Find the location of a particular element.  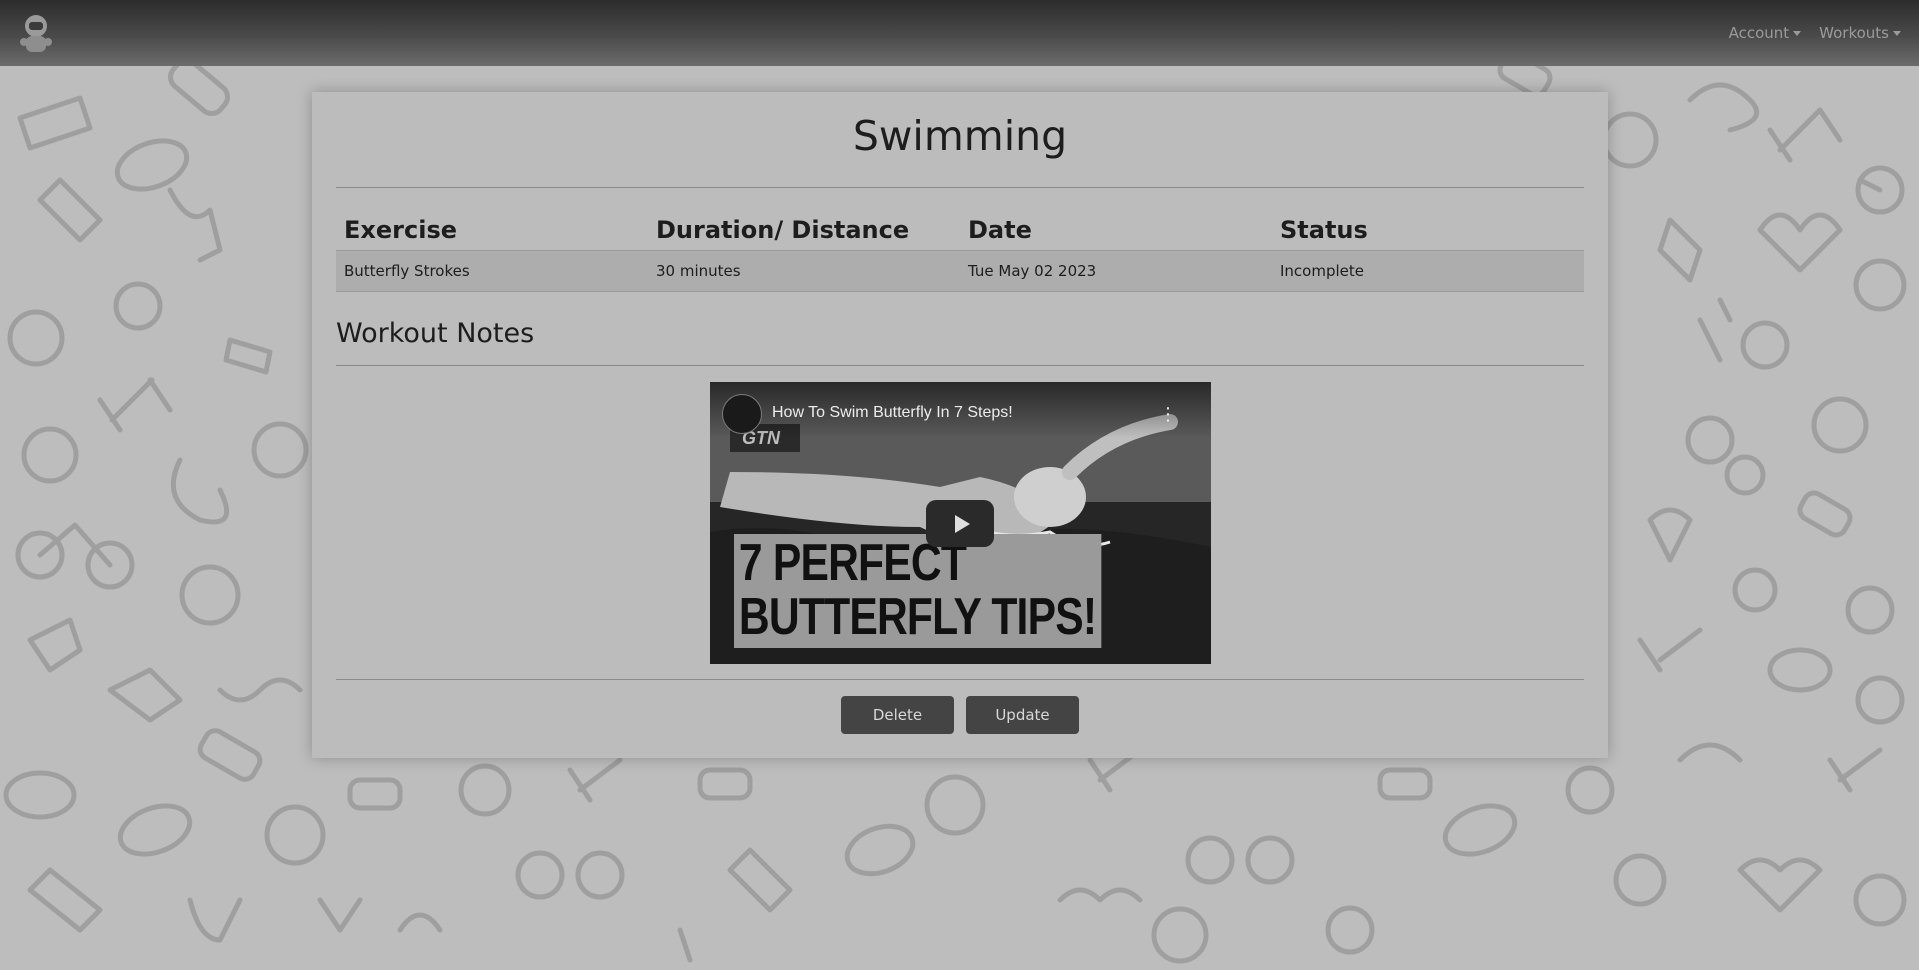

duration-cell: 30 minutes is located at coordinates (804, 271).